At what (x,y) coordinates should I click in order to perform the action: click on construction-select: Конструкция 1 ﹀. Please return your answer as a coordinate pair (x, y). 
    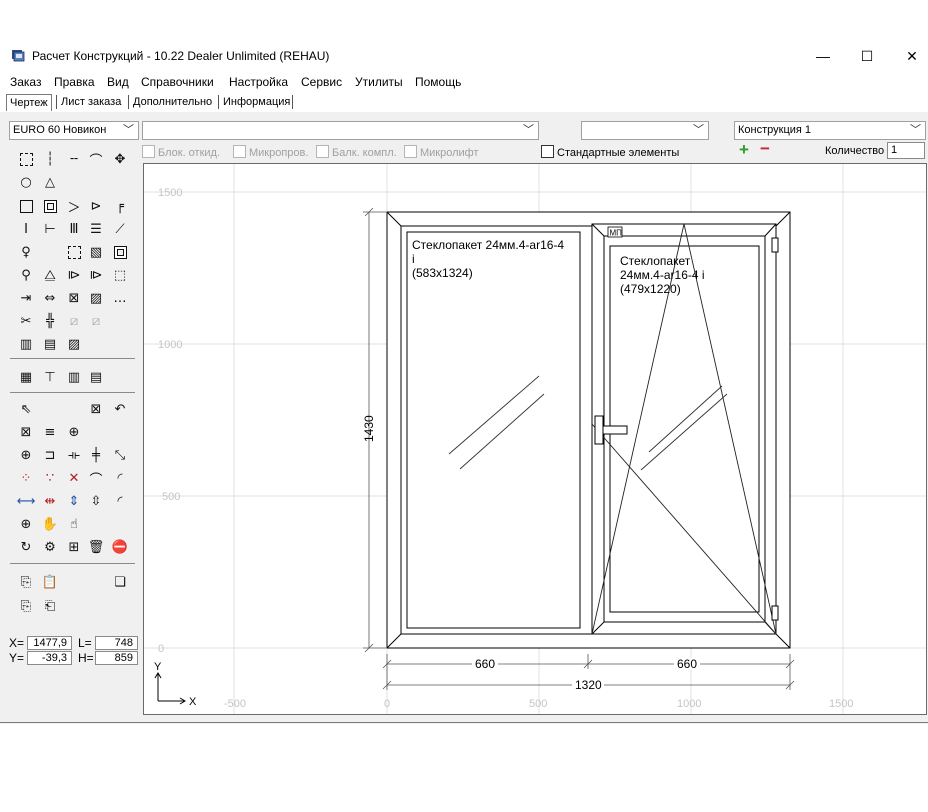
    Looking at the image, I should click on (830, 130).